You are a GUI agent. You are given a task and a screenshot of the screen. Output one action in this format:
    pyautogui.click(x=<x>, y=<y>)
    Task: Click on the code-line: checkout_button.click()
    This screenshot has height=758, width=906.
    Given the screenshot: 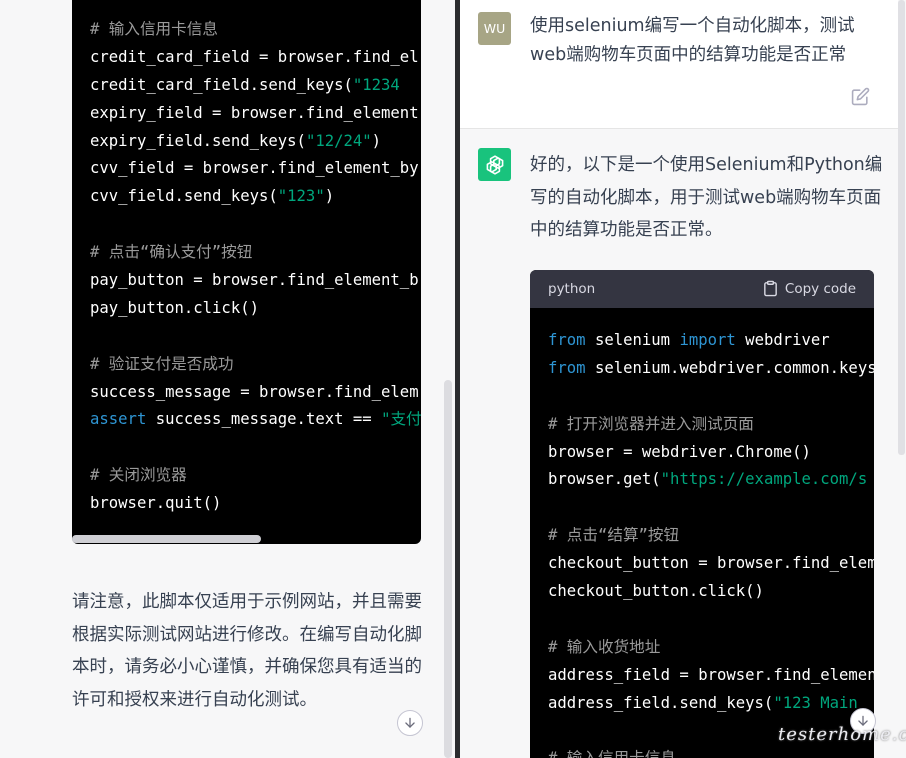 What is the action you would take?
    pyautogui.click(x=711, y=592)
    